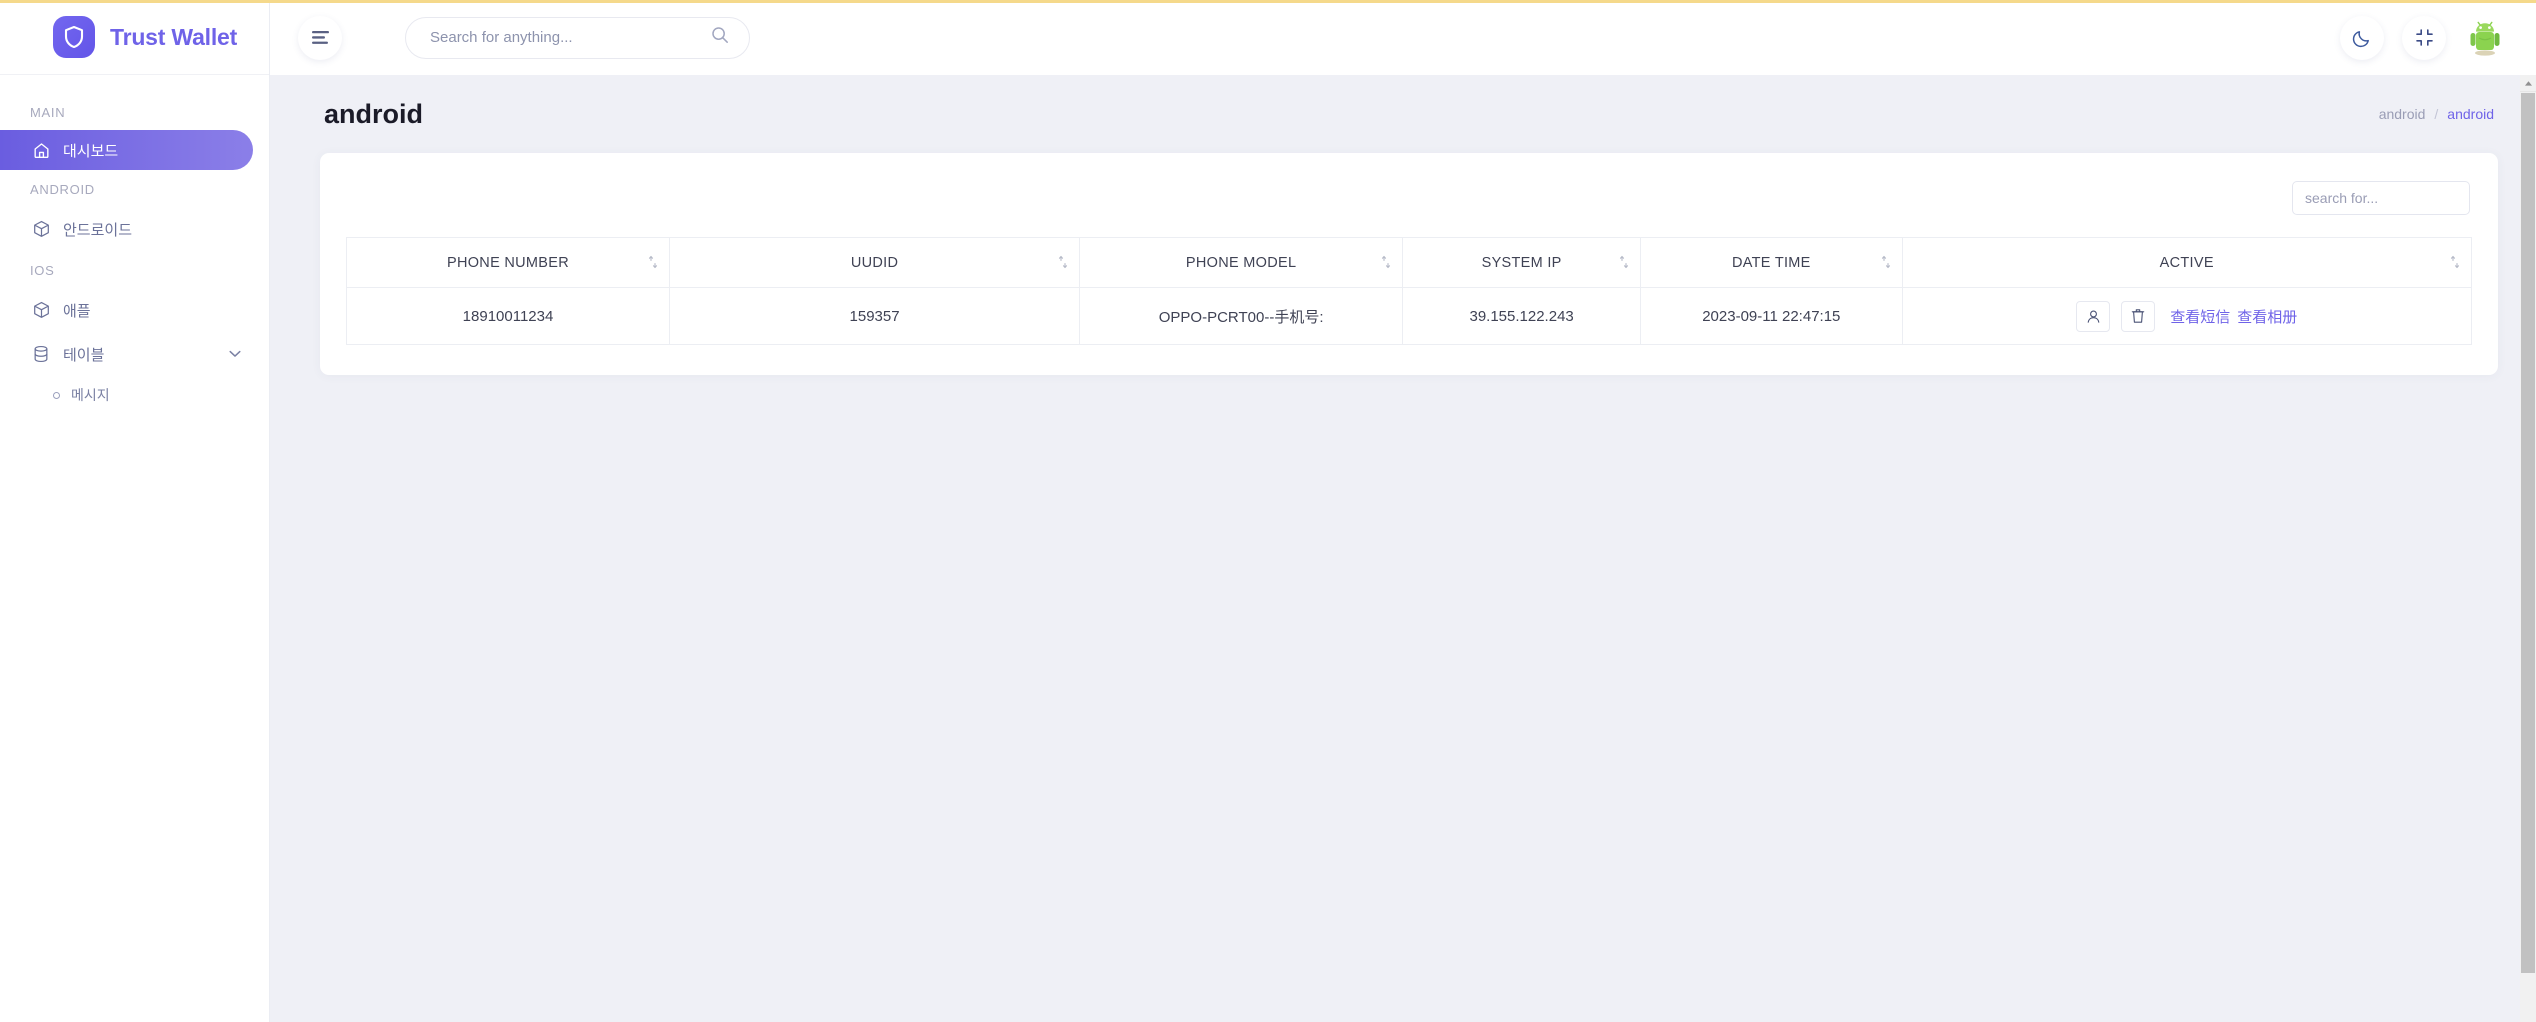  What do you see at coordinates (56, 395) in the screenshot?
I see `bullet-icon` at bounding box center [56, 395].